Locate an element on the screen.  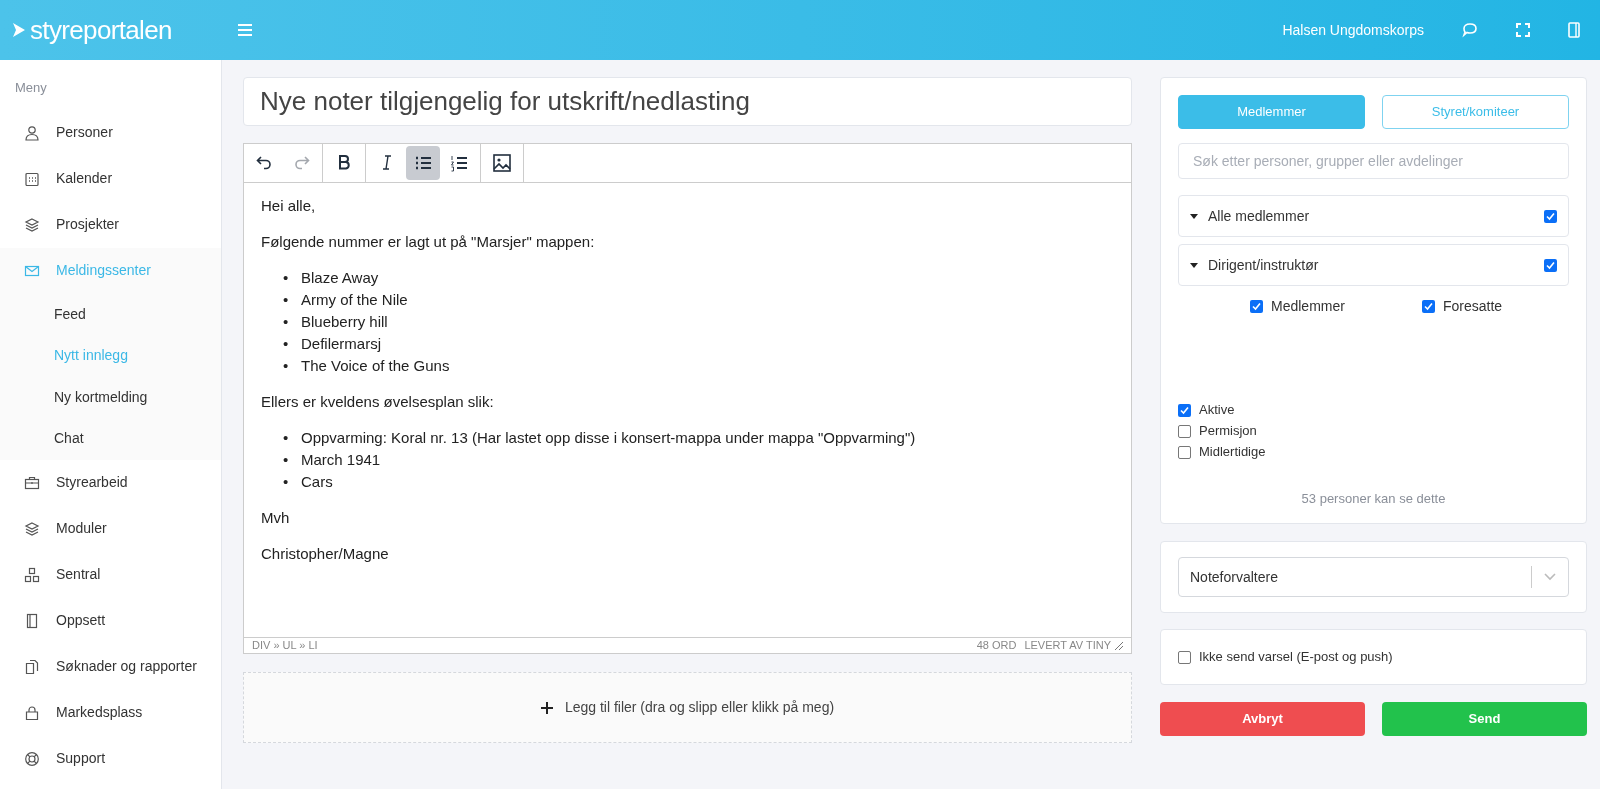
sidebar-item: Support is located at coordinates (110, 758).